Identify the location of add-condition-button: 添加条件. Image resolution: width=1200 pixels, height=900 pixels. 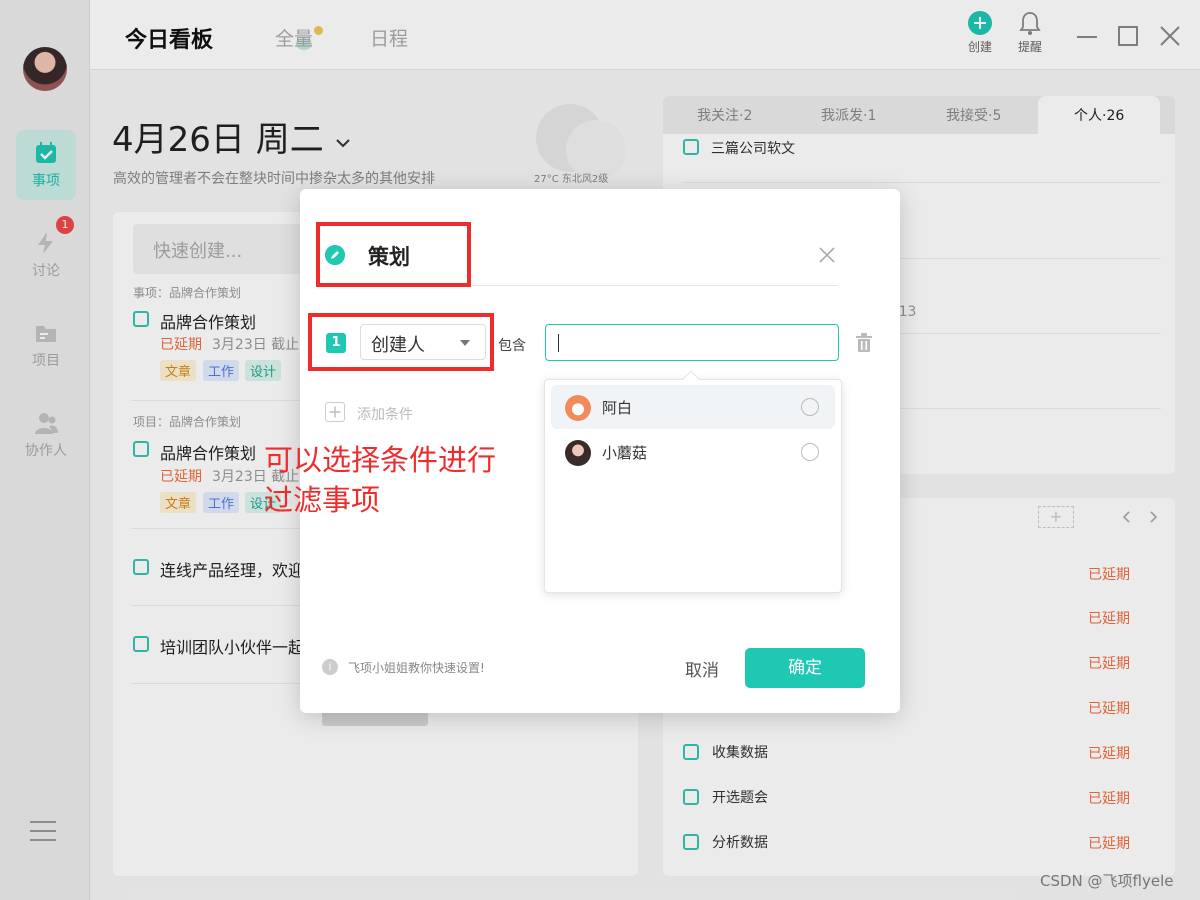
(385, 414).